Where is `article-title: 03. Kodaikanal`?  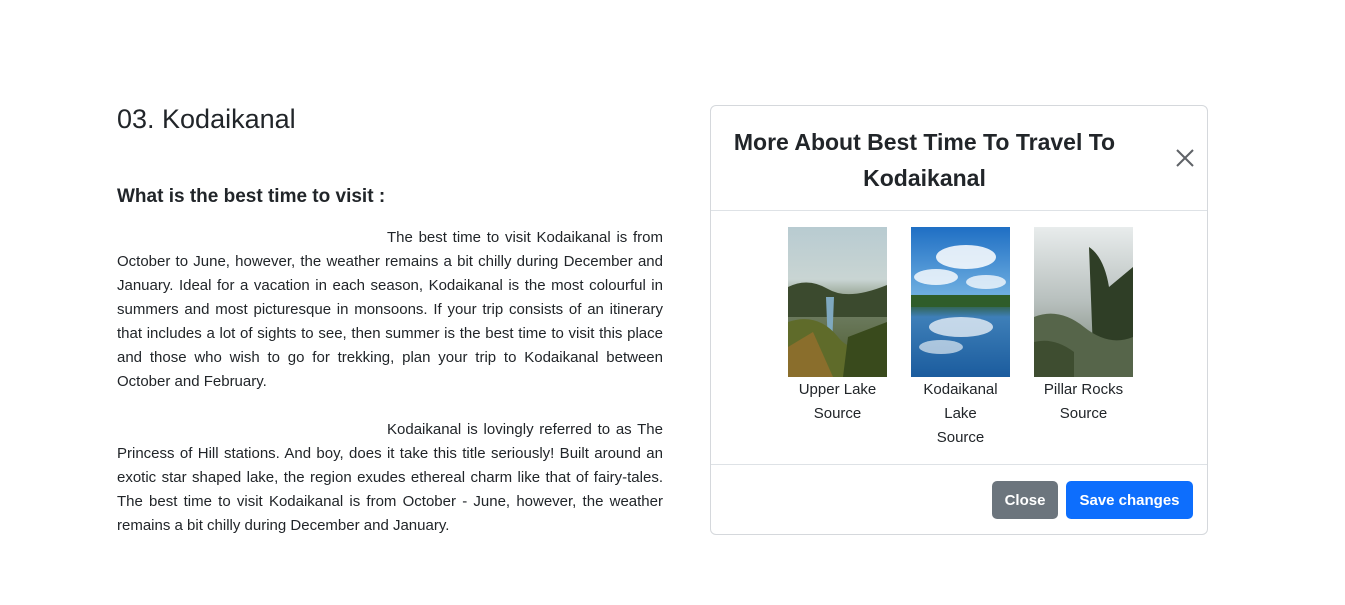
article-title: 03. Kodaikanal is located at coordinates (206, 119).